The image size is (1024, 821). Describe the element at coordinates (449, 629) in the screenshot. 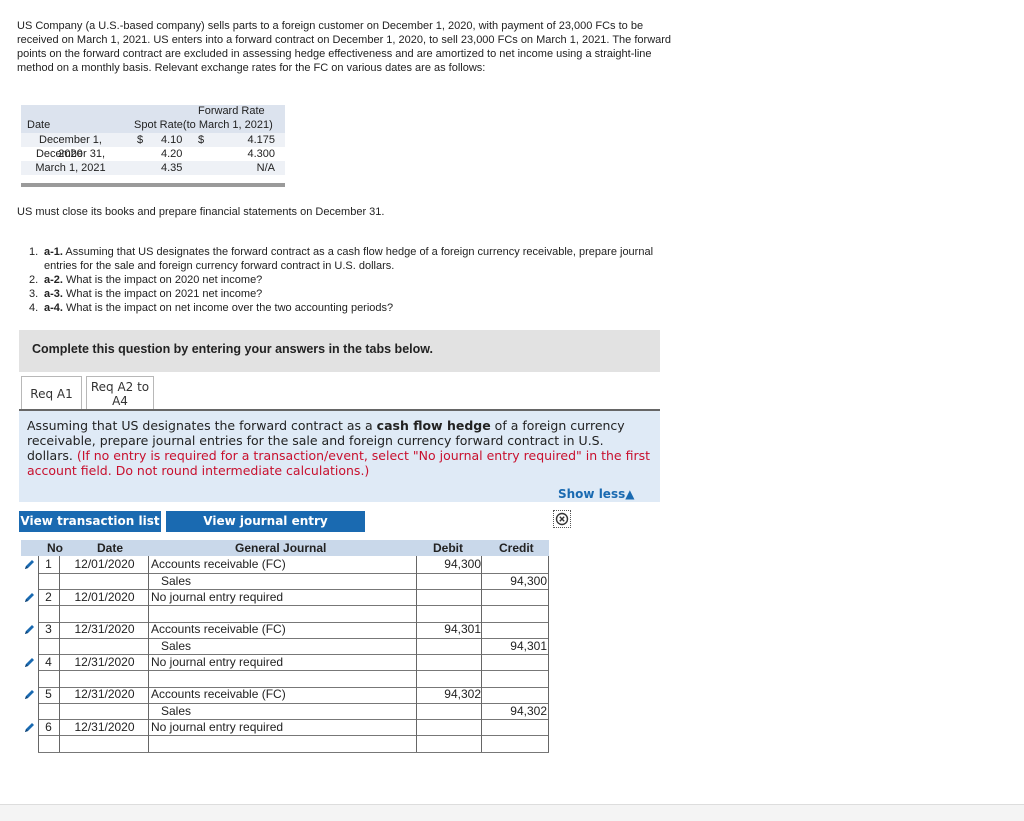

I see `debit-field: 94,301` at that location.